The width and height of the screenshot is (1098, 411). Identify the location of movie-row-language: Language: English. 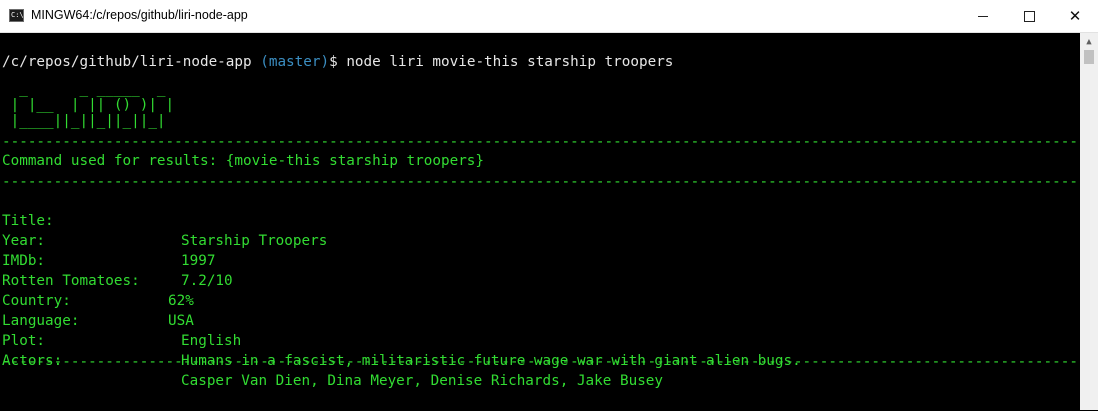
(121, 320).